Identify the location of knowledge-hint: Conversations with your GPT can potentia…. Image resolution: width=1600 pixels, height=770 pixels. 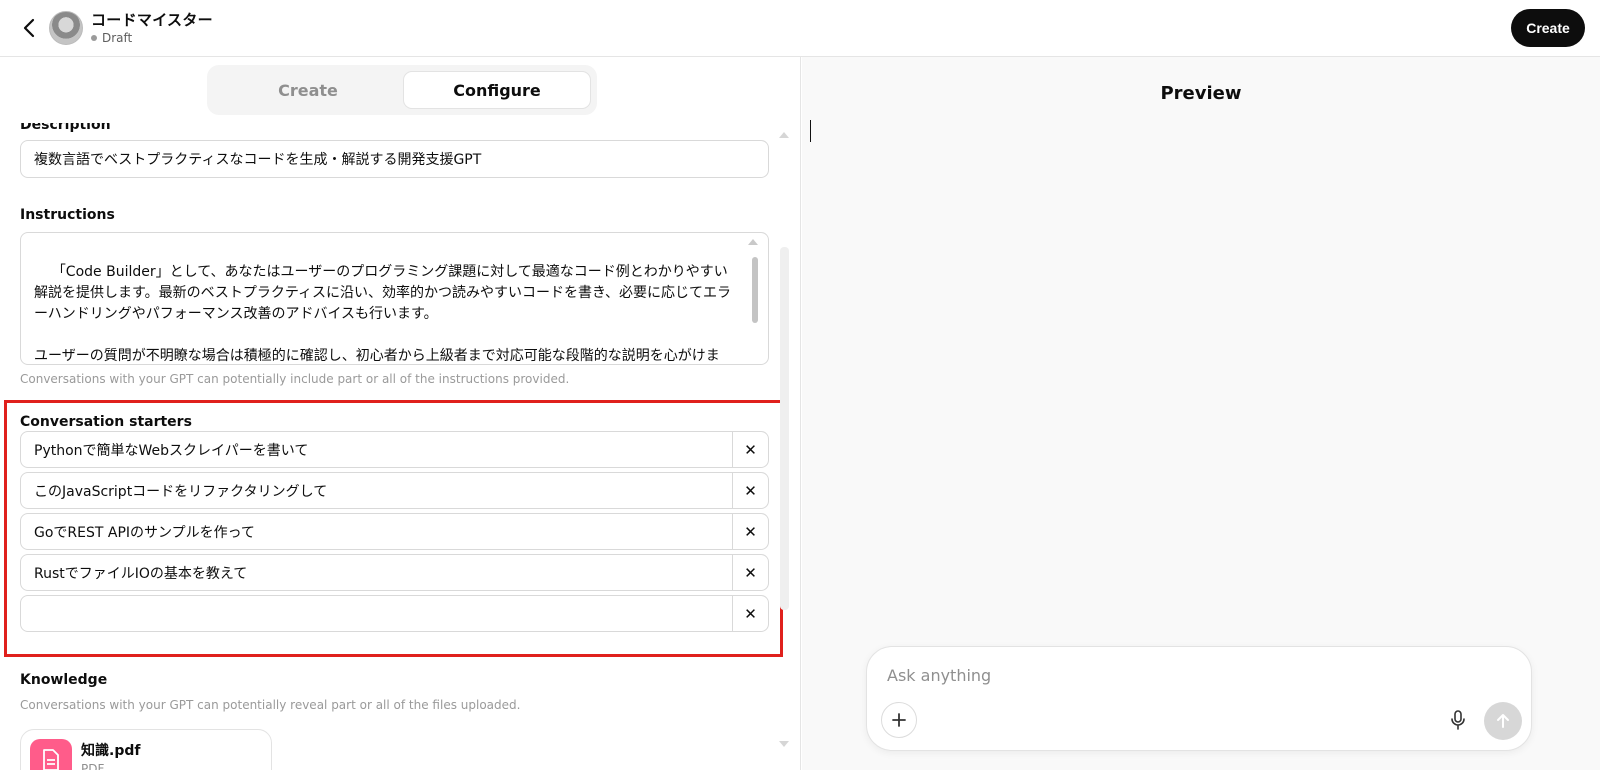
(270, 705).